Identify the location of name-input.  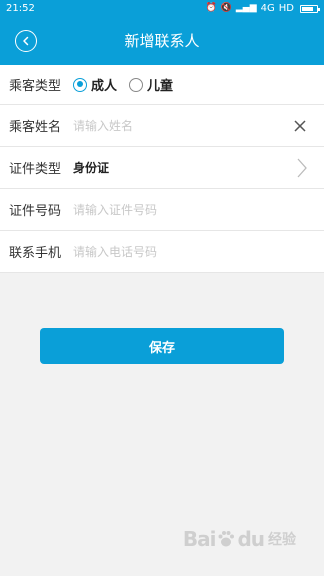
(173, 125).